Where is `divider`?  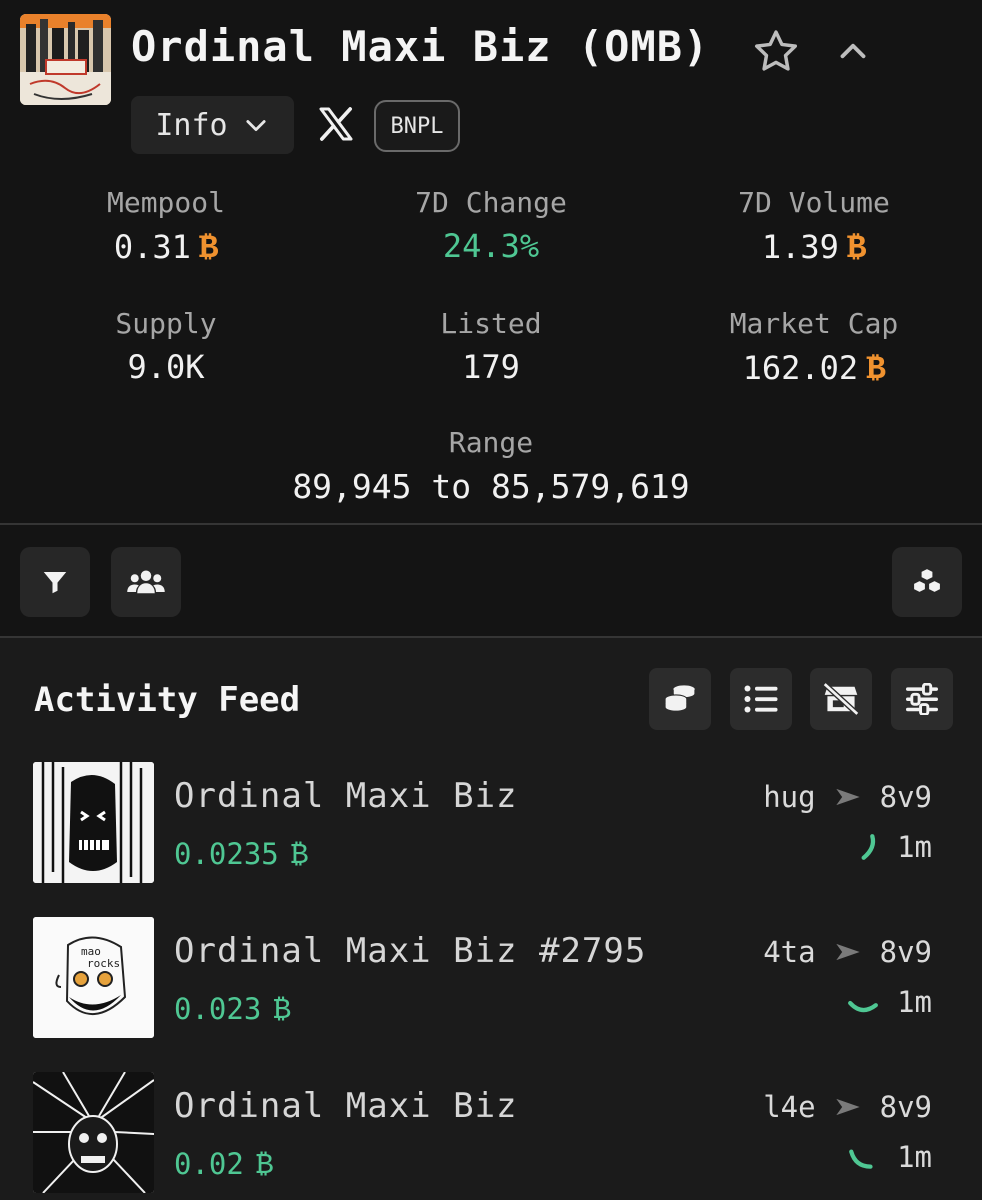 divider is located at coordinates (491, 524).